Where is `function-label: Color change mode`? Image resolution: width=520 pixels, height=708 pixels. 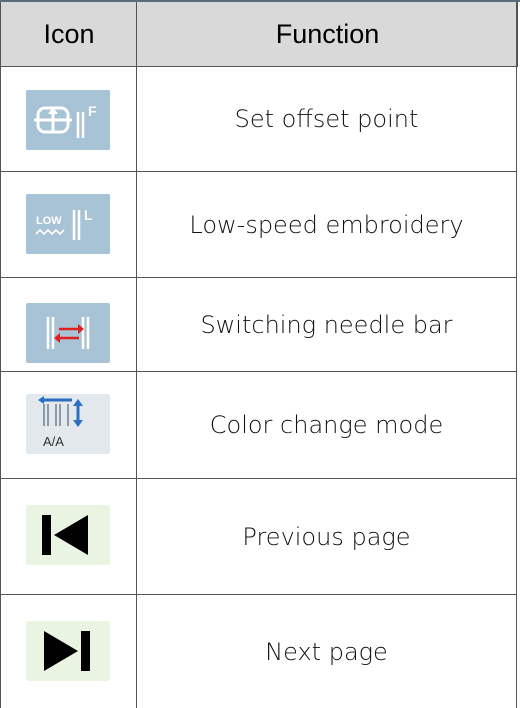 function-label: Color change mode is located at coordinates (326, 425).